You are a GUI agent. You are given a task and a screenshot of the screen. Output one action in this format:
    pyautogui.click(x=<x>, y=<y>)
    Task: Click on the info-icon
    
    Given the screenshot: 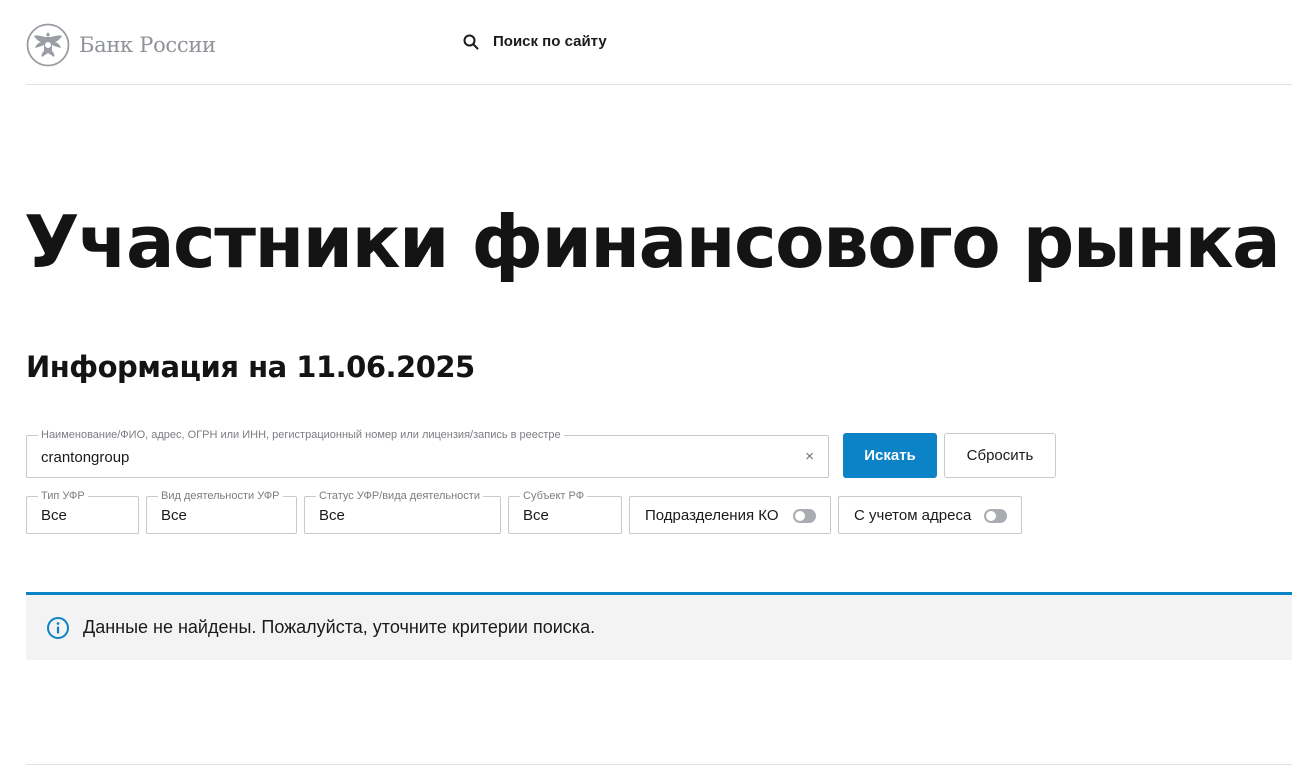 What is the action you would take?
    pyautogui.click(x=58, y=627)
    